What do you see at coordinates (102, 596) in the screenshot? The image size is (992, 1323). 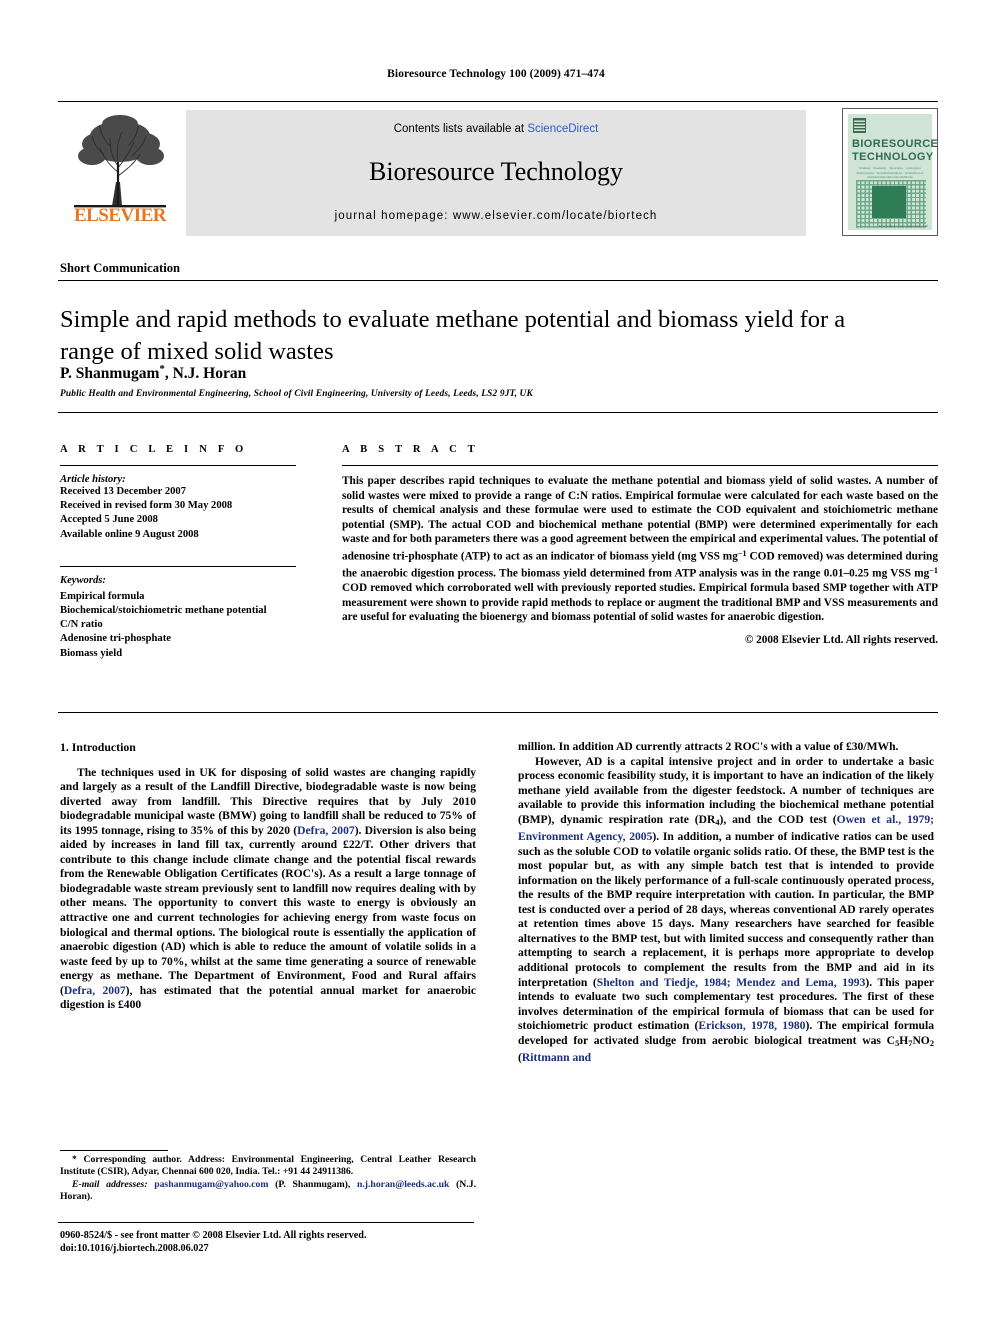 I see `keyword-item: Empirical formula` at bounding box center [102, 596].